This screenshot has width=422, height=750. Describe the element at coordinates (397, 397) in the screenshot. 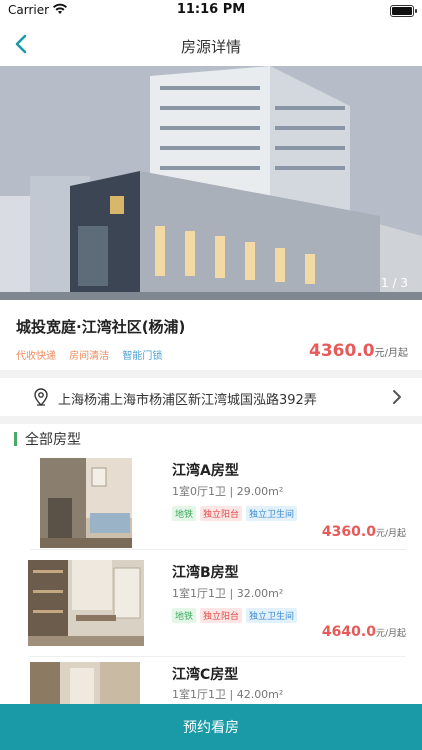

I see `chevron-right-icon` at that location.